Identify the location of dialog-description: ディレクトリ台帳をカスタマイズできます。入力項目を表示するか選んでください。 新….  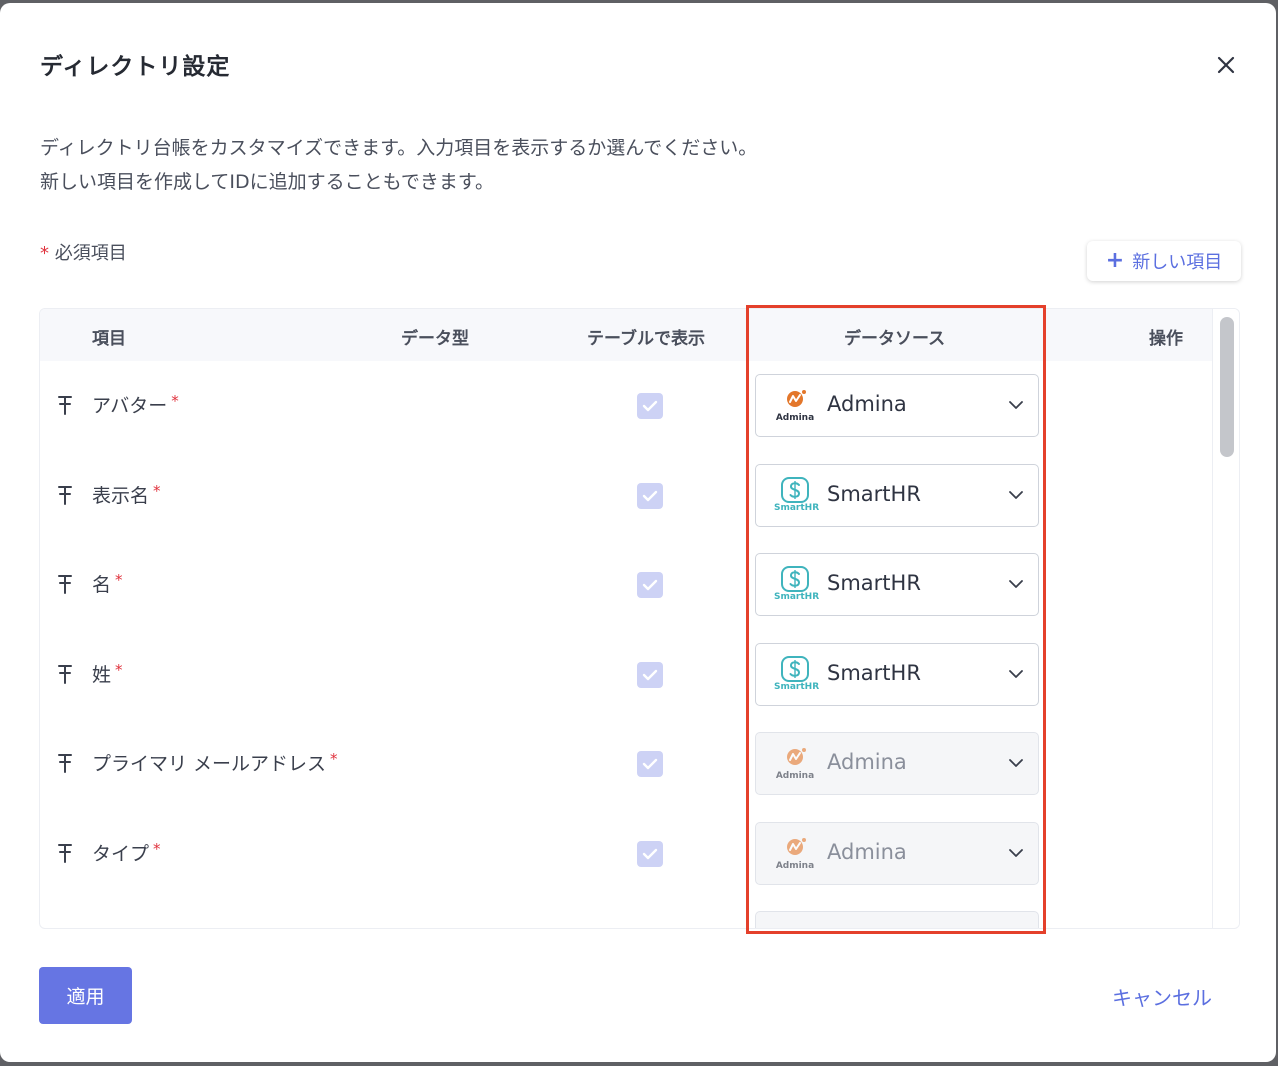
(398, 165).